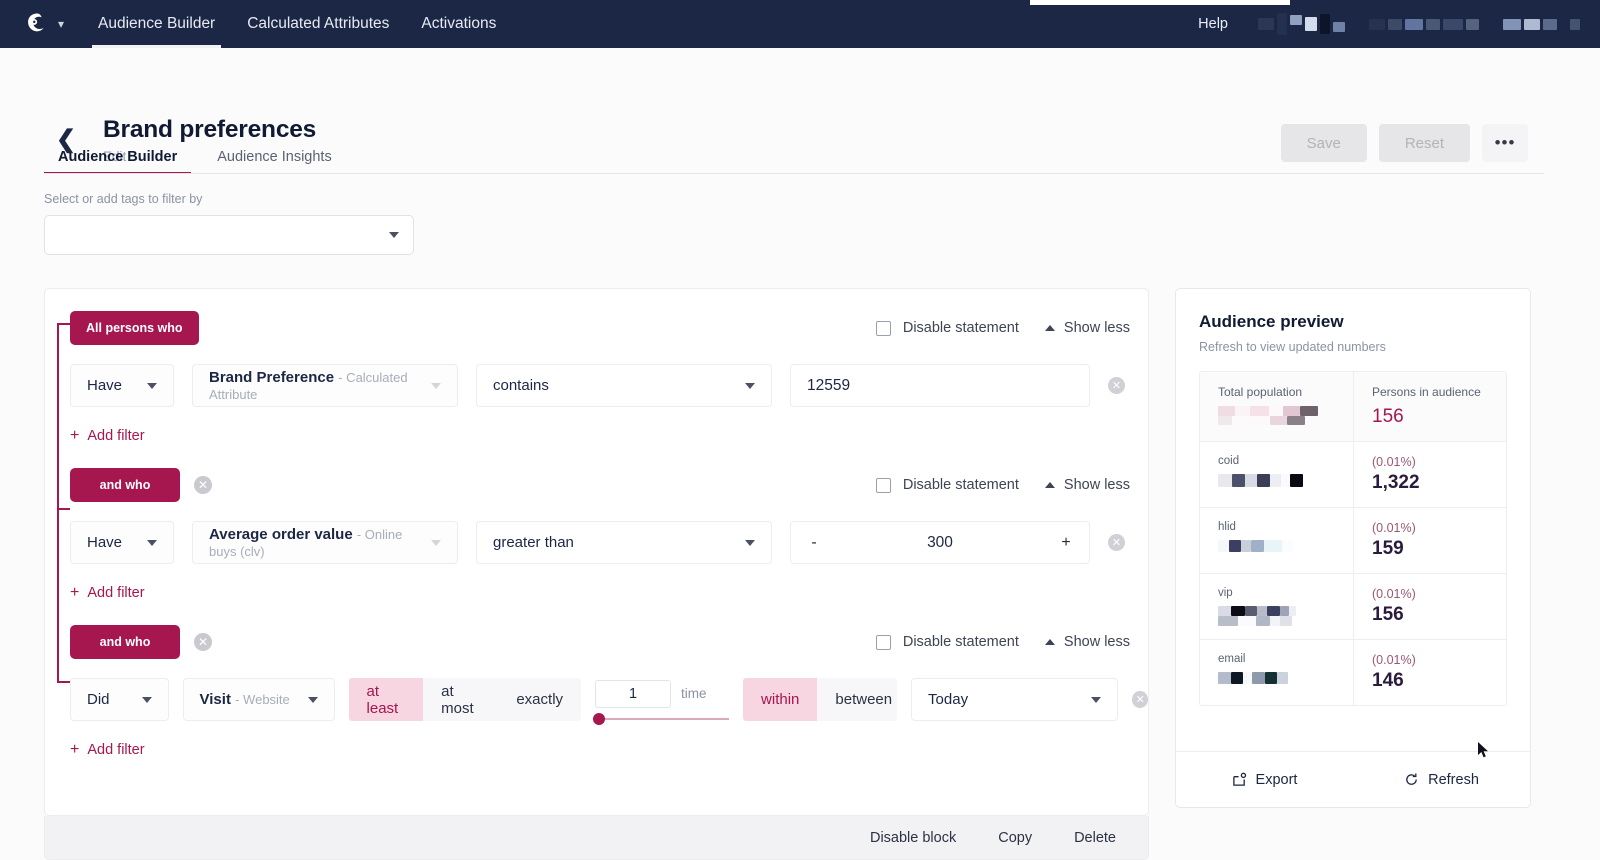 The width and height of the screenshot is (1600, 860). What do you see at coordinates (105, 542) in the screenshot?
I see `verb-value: Have` at bounding box center [105, 542].